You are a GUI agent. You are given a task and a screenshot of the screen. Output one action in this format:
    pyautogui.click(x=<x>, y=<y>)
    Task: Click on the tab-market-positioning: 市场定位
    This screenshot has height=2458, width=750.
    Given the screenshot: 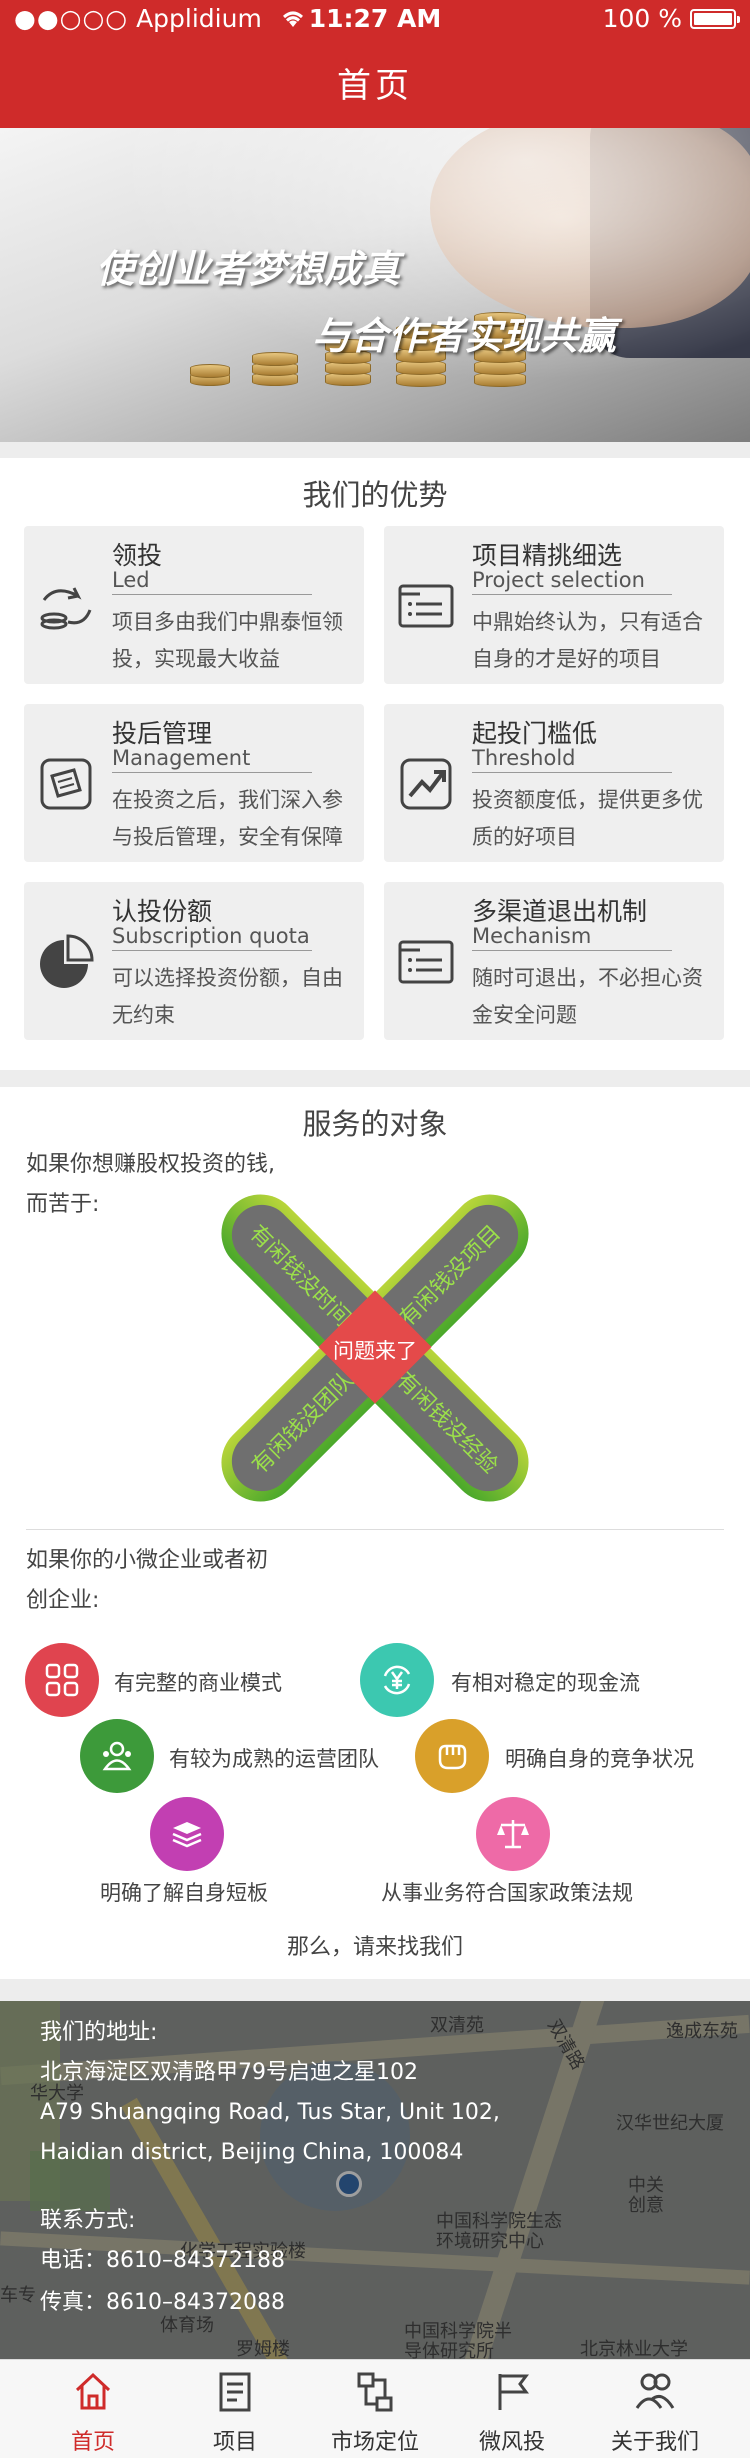 What is the action you would take?
    pyautogui.click(x=375, y=2409)
    